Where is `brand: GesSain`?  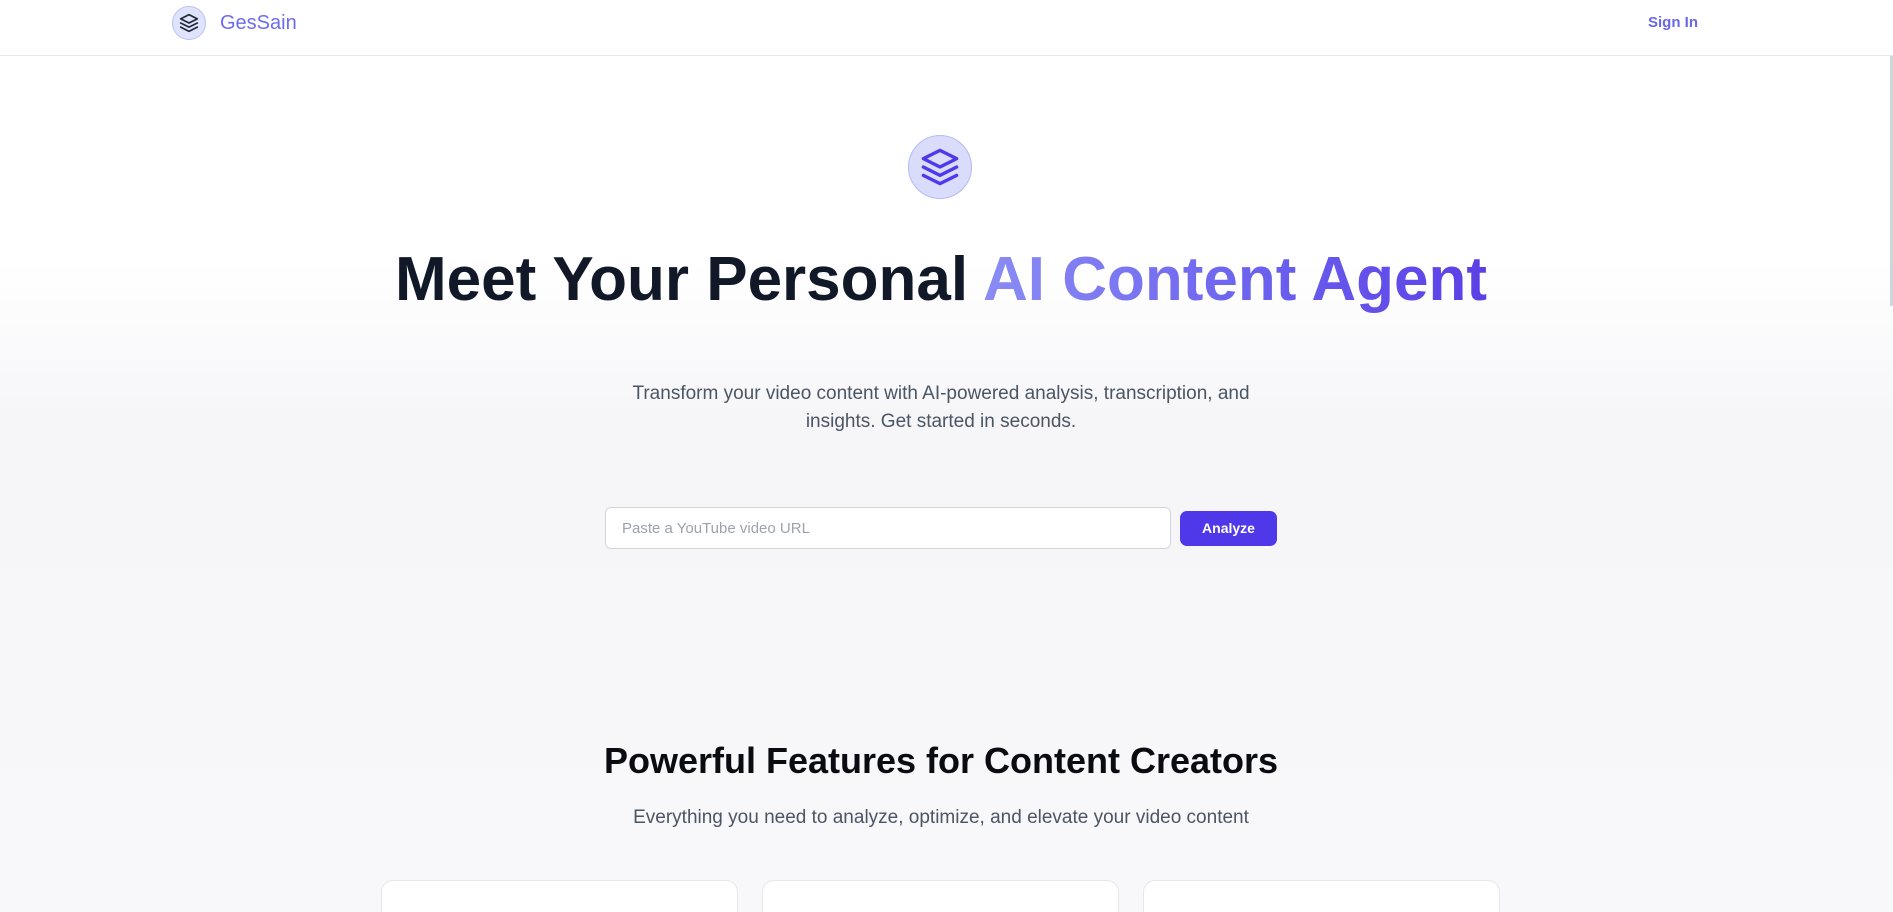 brand: GesSain is located at coordinates (234, 23).